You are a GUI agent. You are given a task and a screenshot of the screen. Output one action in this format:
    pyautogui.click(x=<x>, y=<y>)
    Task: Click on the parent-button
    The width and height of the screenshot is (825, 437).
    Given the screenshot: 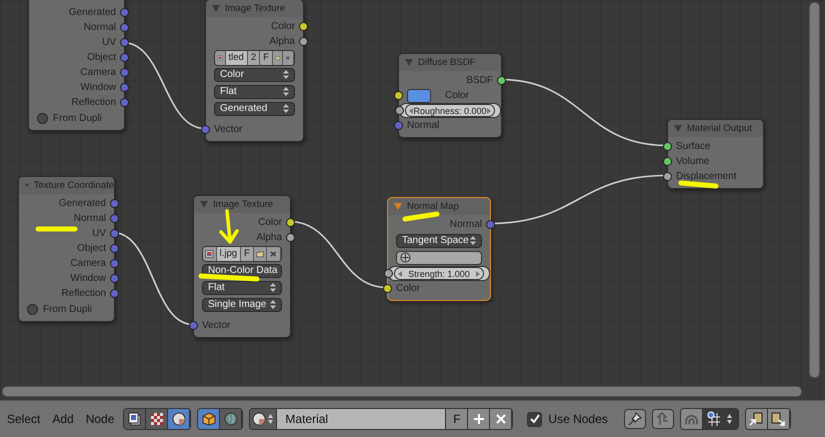 What is the action you would take?
    pyautogui.click(x=663, y=419)
    